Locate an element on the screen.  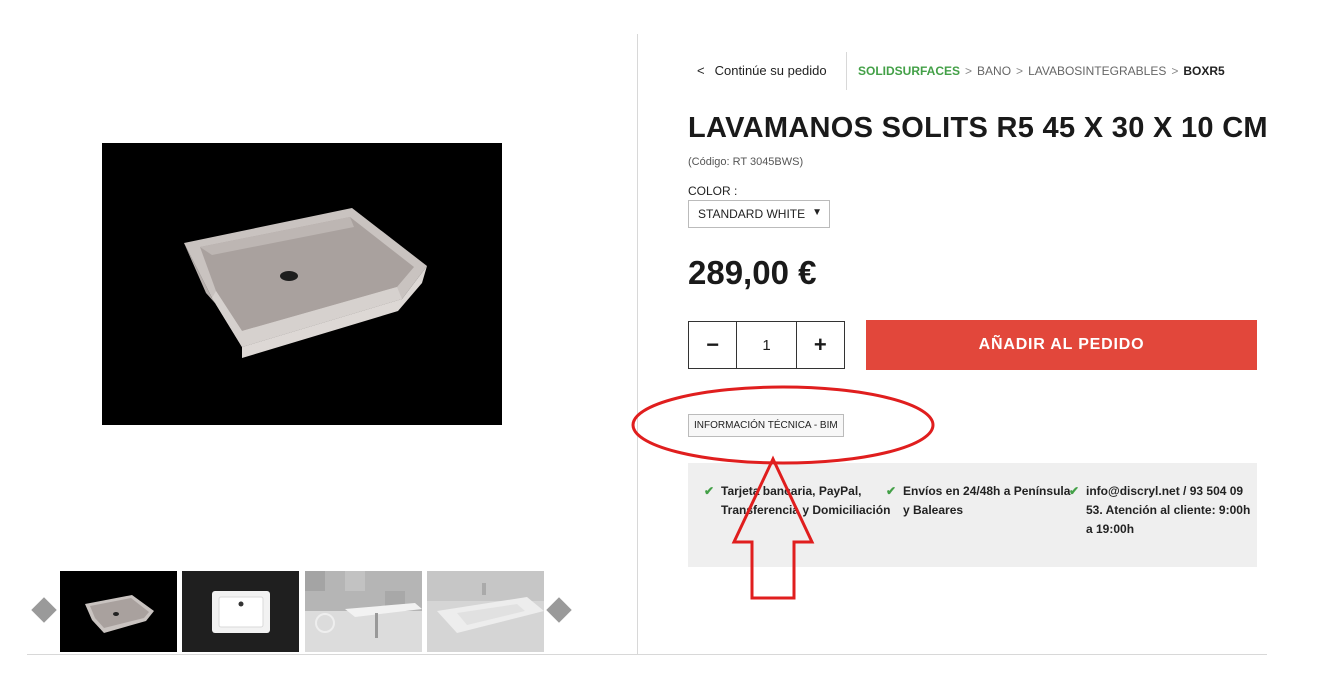
breadcrumb-item-current: BOXR5 is located at coordinates (1204, 71).